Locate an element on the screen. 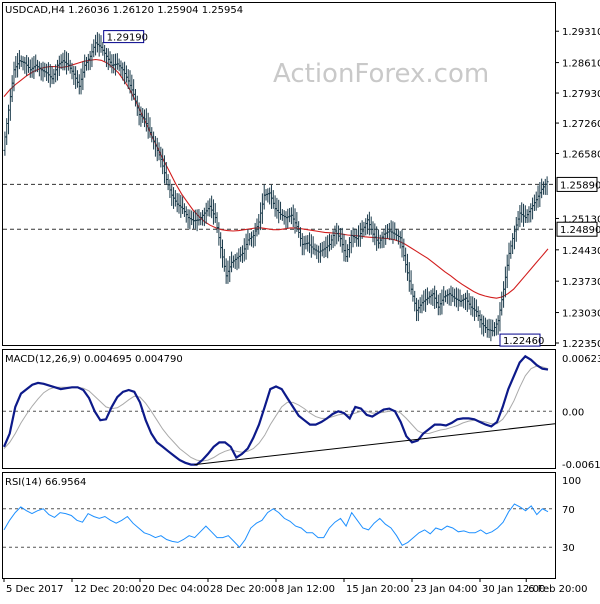  macd-label: MACD(12,26,9) 0.004695 0.004790 is located at coordinates (94, 359).